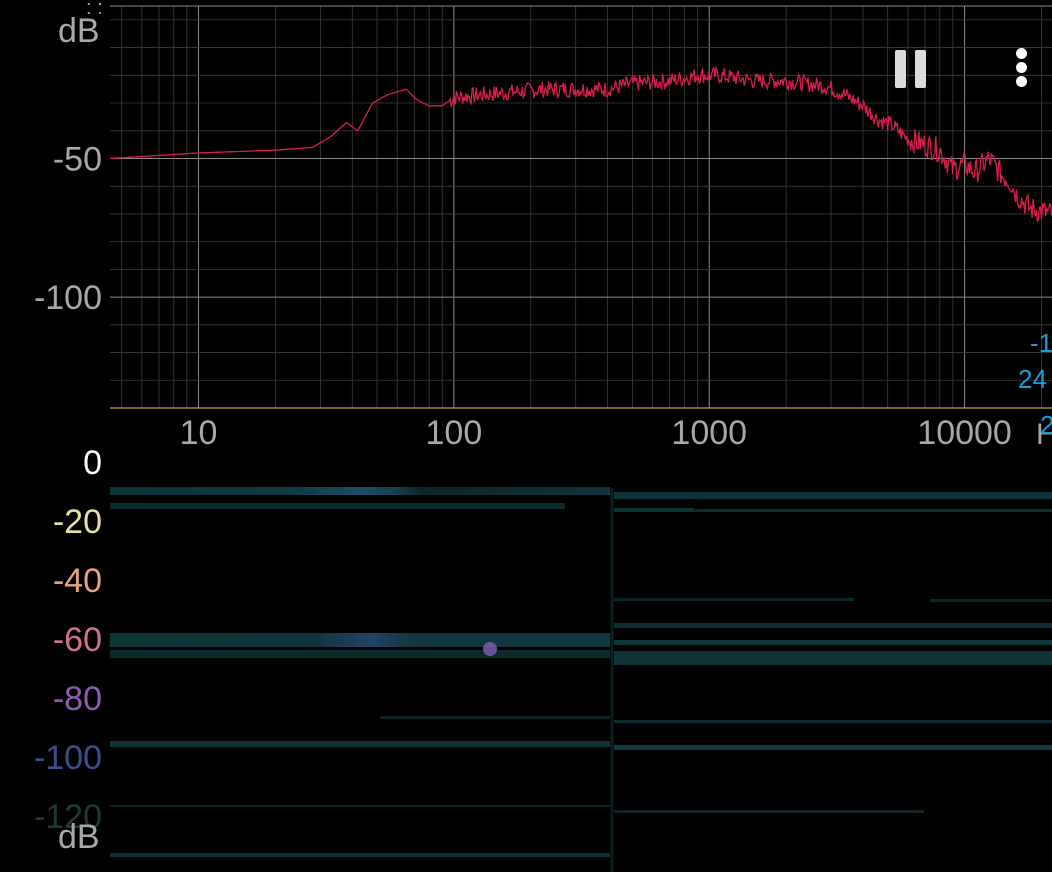 This screenshot has width=1052, height=872. What do you see at coordinates (920, 69) in the screenshot?
I see `pause-icon-bar` at bounding box center [920, 69].